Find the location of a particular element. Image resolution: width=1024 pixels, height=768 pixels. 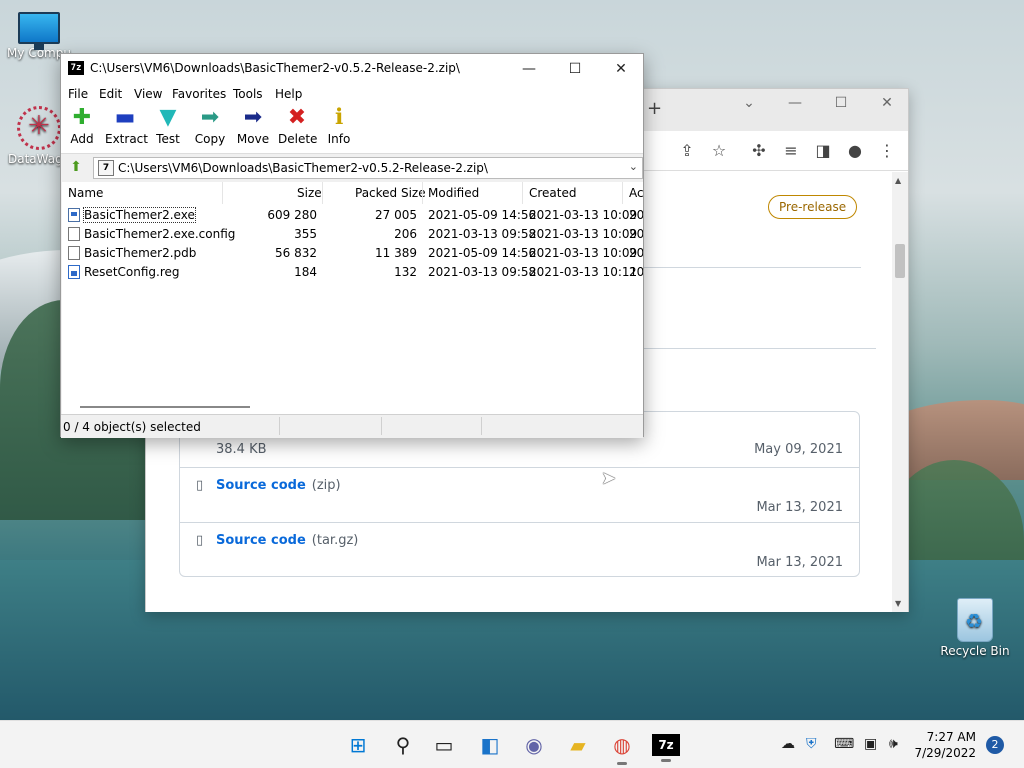

file-packed-size: 132 is located at coordinates (405, 272).